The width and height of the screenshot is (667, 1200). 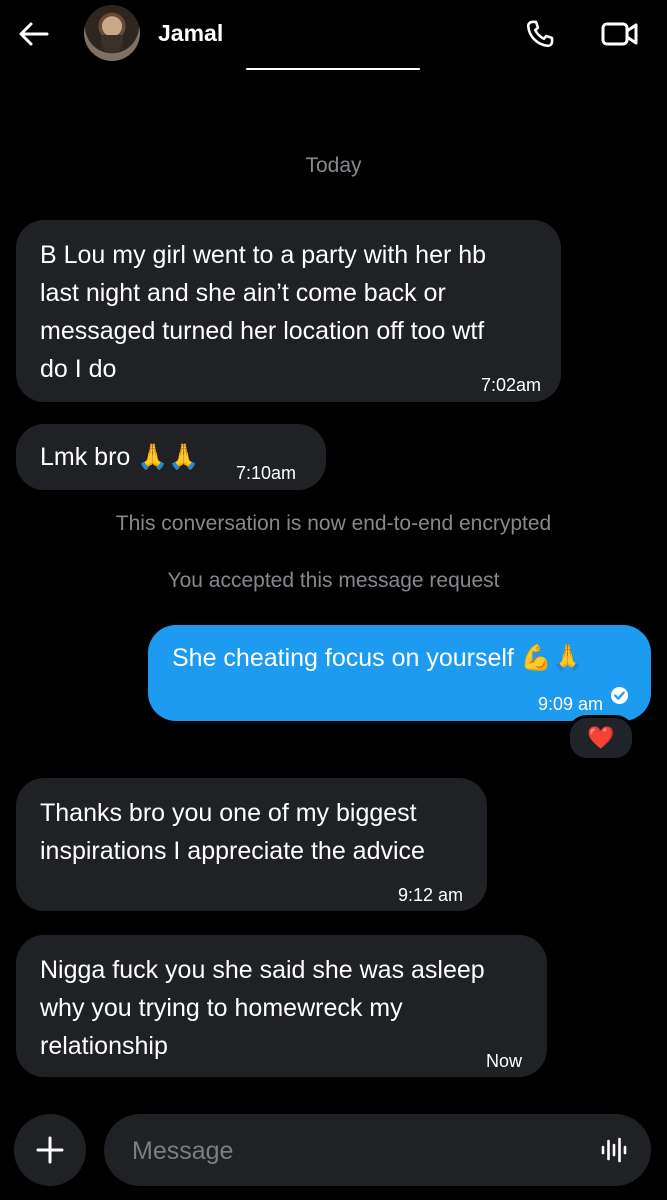 I want to click on message-bubble-incoming: Lmk bro 🙏🙏 7:10am, so click(x=171, y=457).